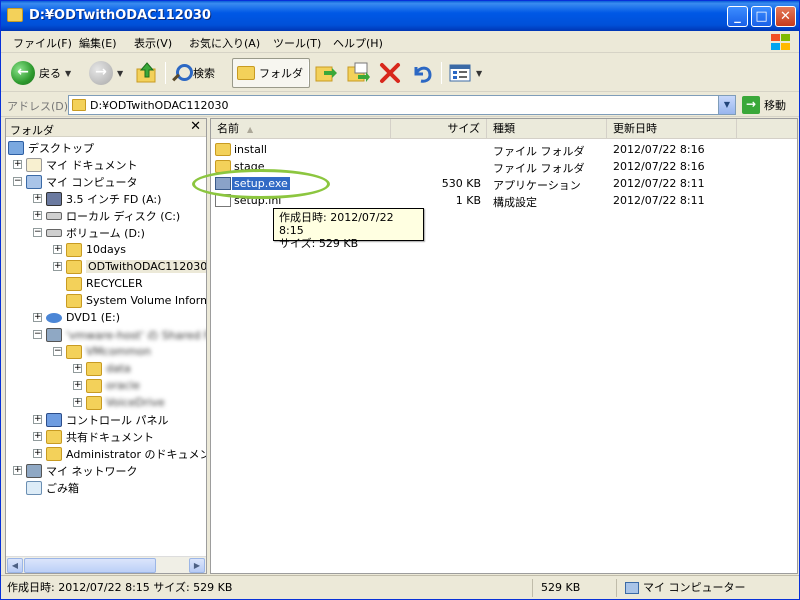 Image resolution: width=800 pixels, height=600 pixels. I want to click on tree-item-administrator-documents: Administrator のドキュメント, so click(126, 453).